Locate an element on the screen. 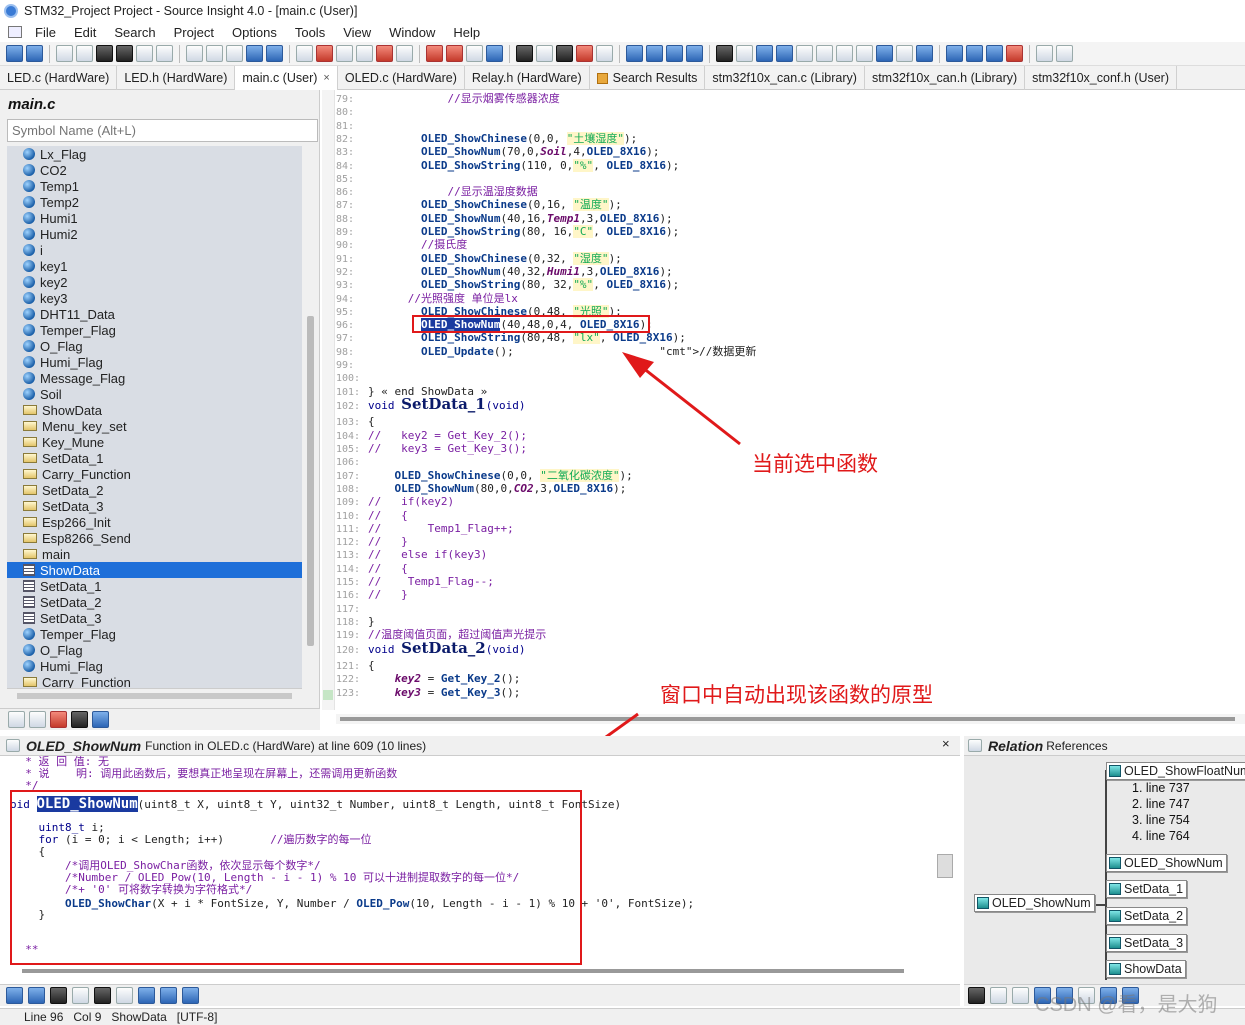  code-line: 114: // { is located at coordinates (372, 568).